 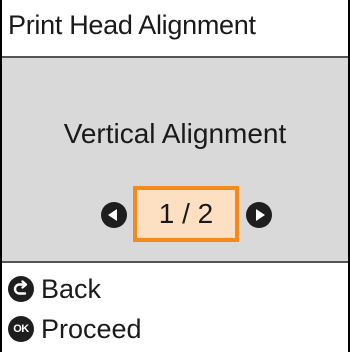 I want to click on triangle-left-icon, so click(x=112, y=215).